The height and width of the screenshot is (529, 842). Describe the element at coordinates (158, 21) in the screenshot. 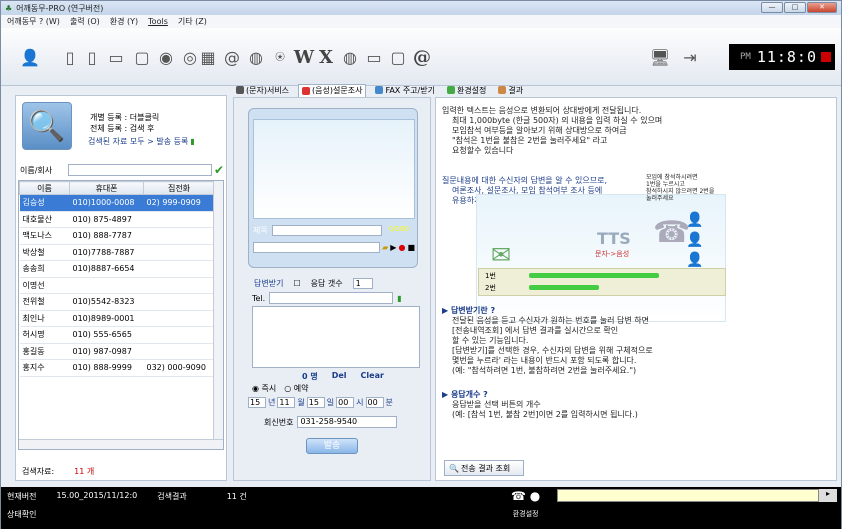

I see `menu-tools: Tools` at that location.